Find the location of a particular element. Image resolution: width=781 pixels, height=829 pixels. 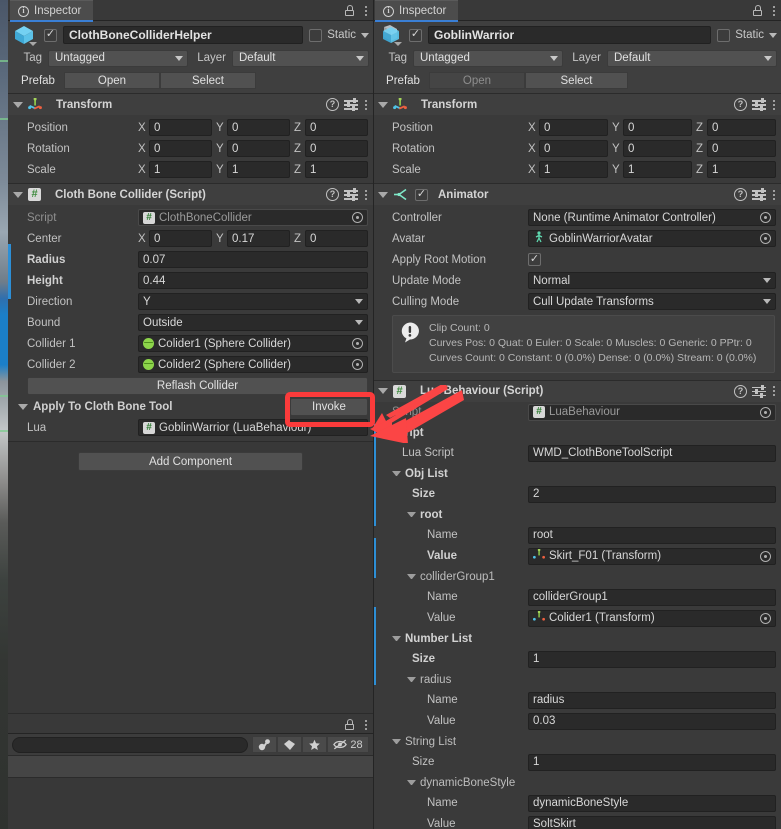

scale-z-field: 1 is located at coordinates (741, 169).